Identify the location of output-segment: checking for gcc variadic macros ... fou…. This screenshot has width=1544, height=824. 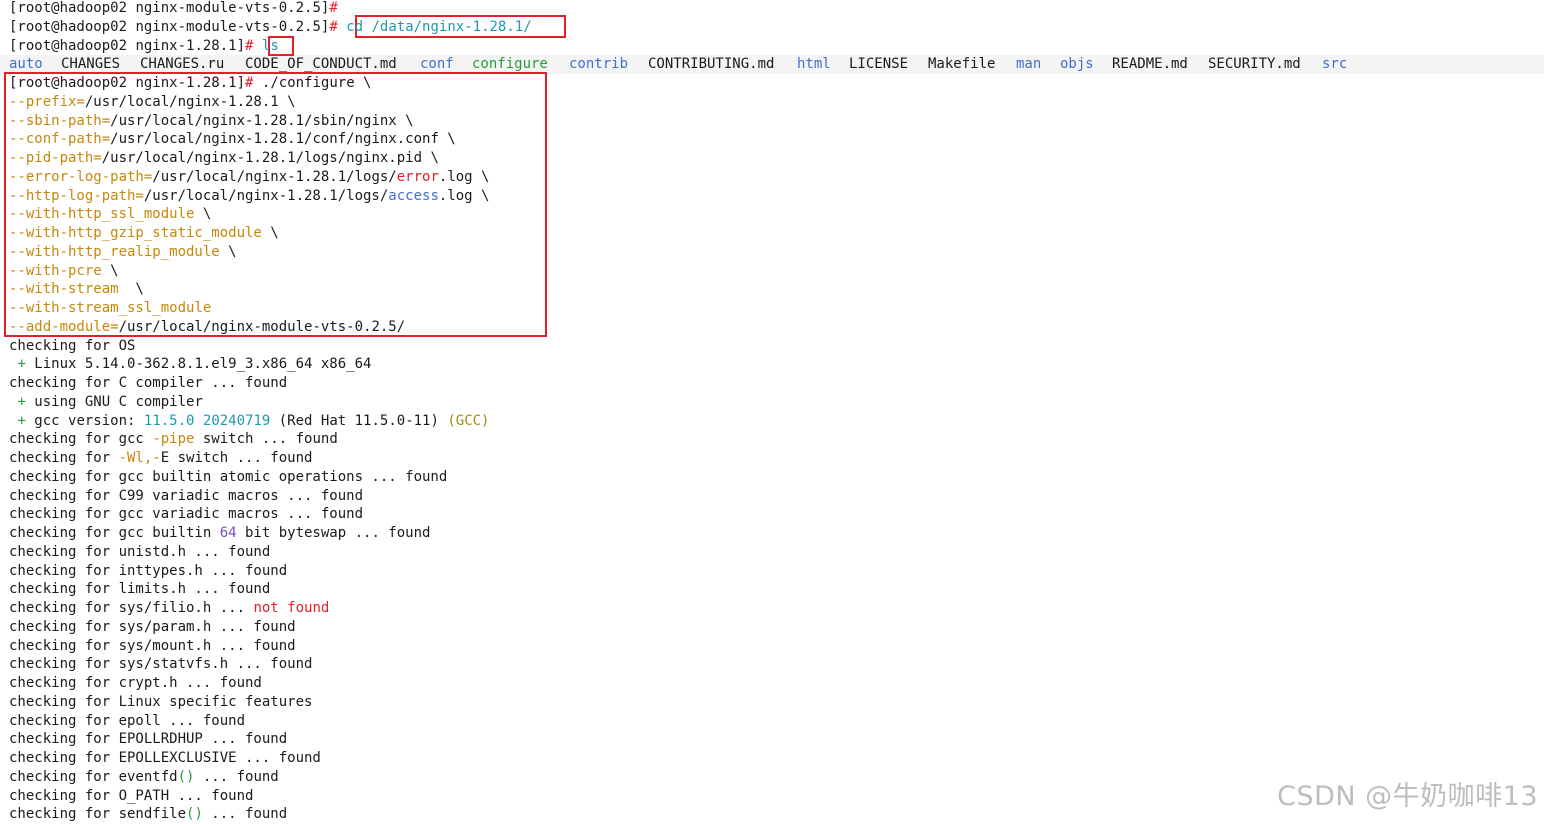
(186, 514).